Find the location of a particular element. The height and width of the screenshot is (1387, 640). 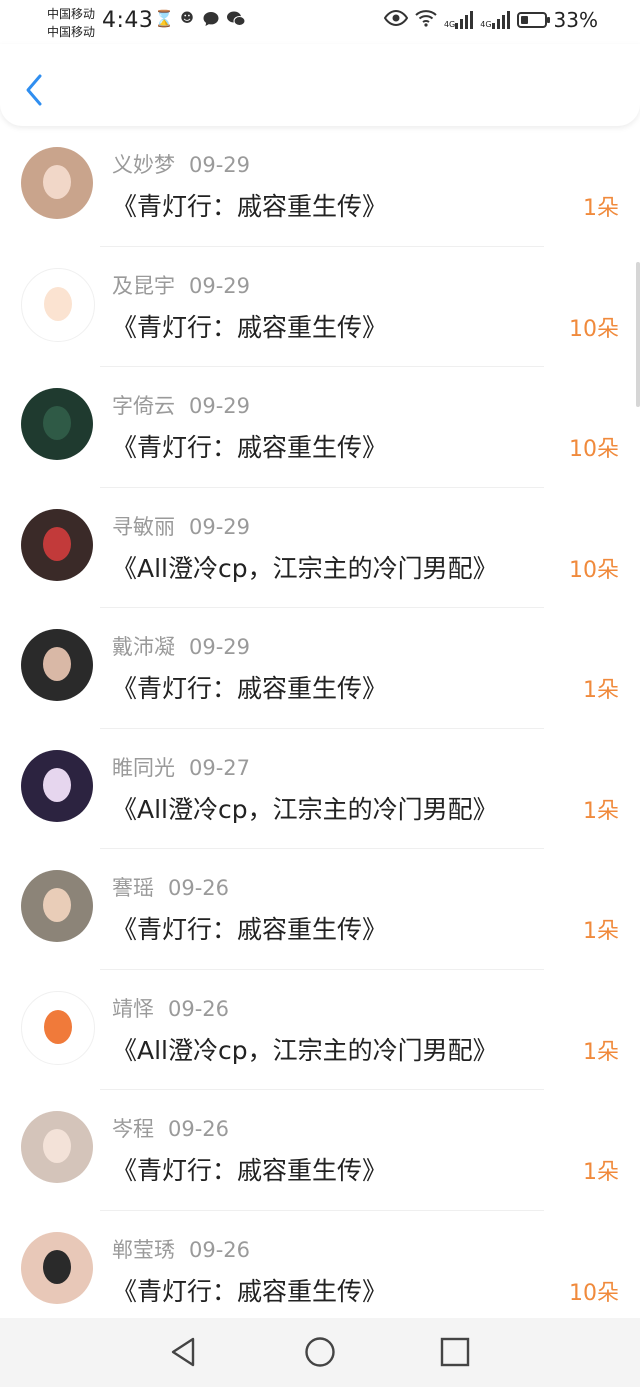

gift-date: 09-27 is located at coordinates (220, 767).